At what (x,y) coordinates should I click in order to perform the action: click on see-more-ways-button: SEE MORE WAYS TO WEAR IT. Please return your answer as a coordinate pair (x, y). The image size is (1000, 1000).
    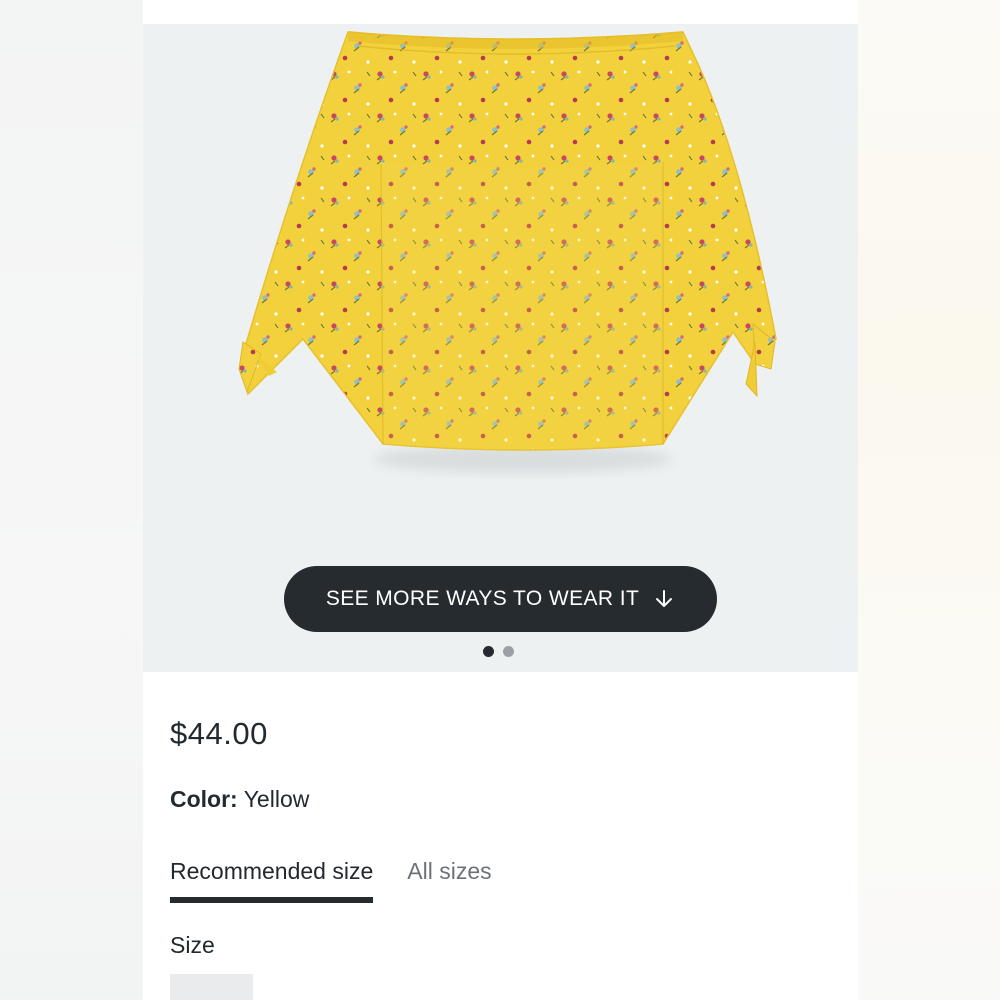
    Looking at the image, I should click on (500, 599).